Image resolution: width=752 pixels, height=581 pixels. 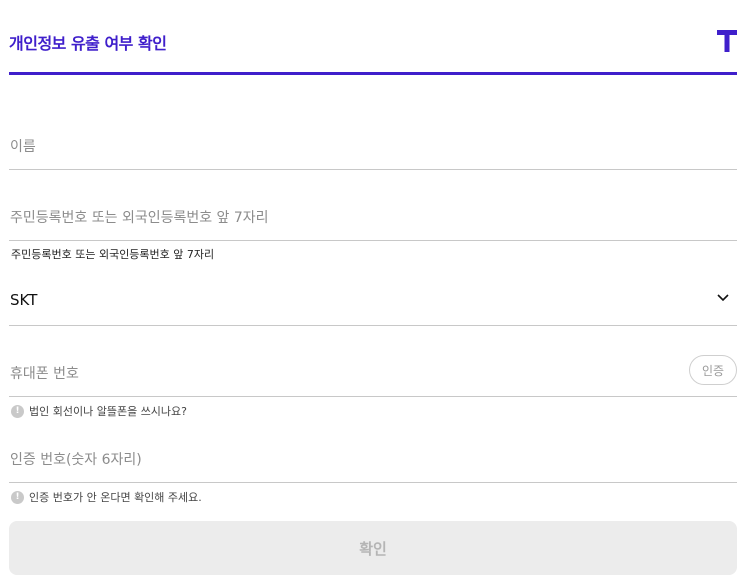 What do you see at coordinates (139, 218) in the screenshot?
I see `id-number-placeholder: 주민등록번호 또는 외국인등록번호 앞 7자리` at bounding box center [139, 218].